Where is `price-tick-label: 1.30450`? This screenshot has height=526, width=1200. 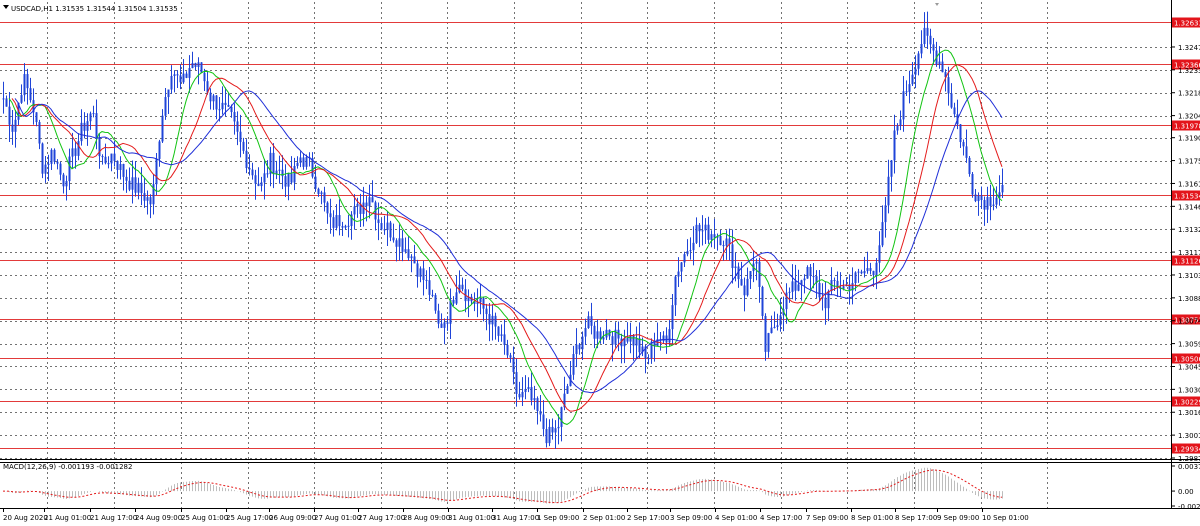 price-tick-label: 1.30450 is located at coordinates (1189, 367).